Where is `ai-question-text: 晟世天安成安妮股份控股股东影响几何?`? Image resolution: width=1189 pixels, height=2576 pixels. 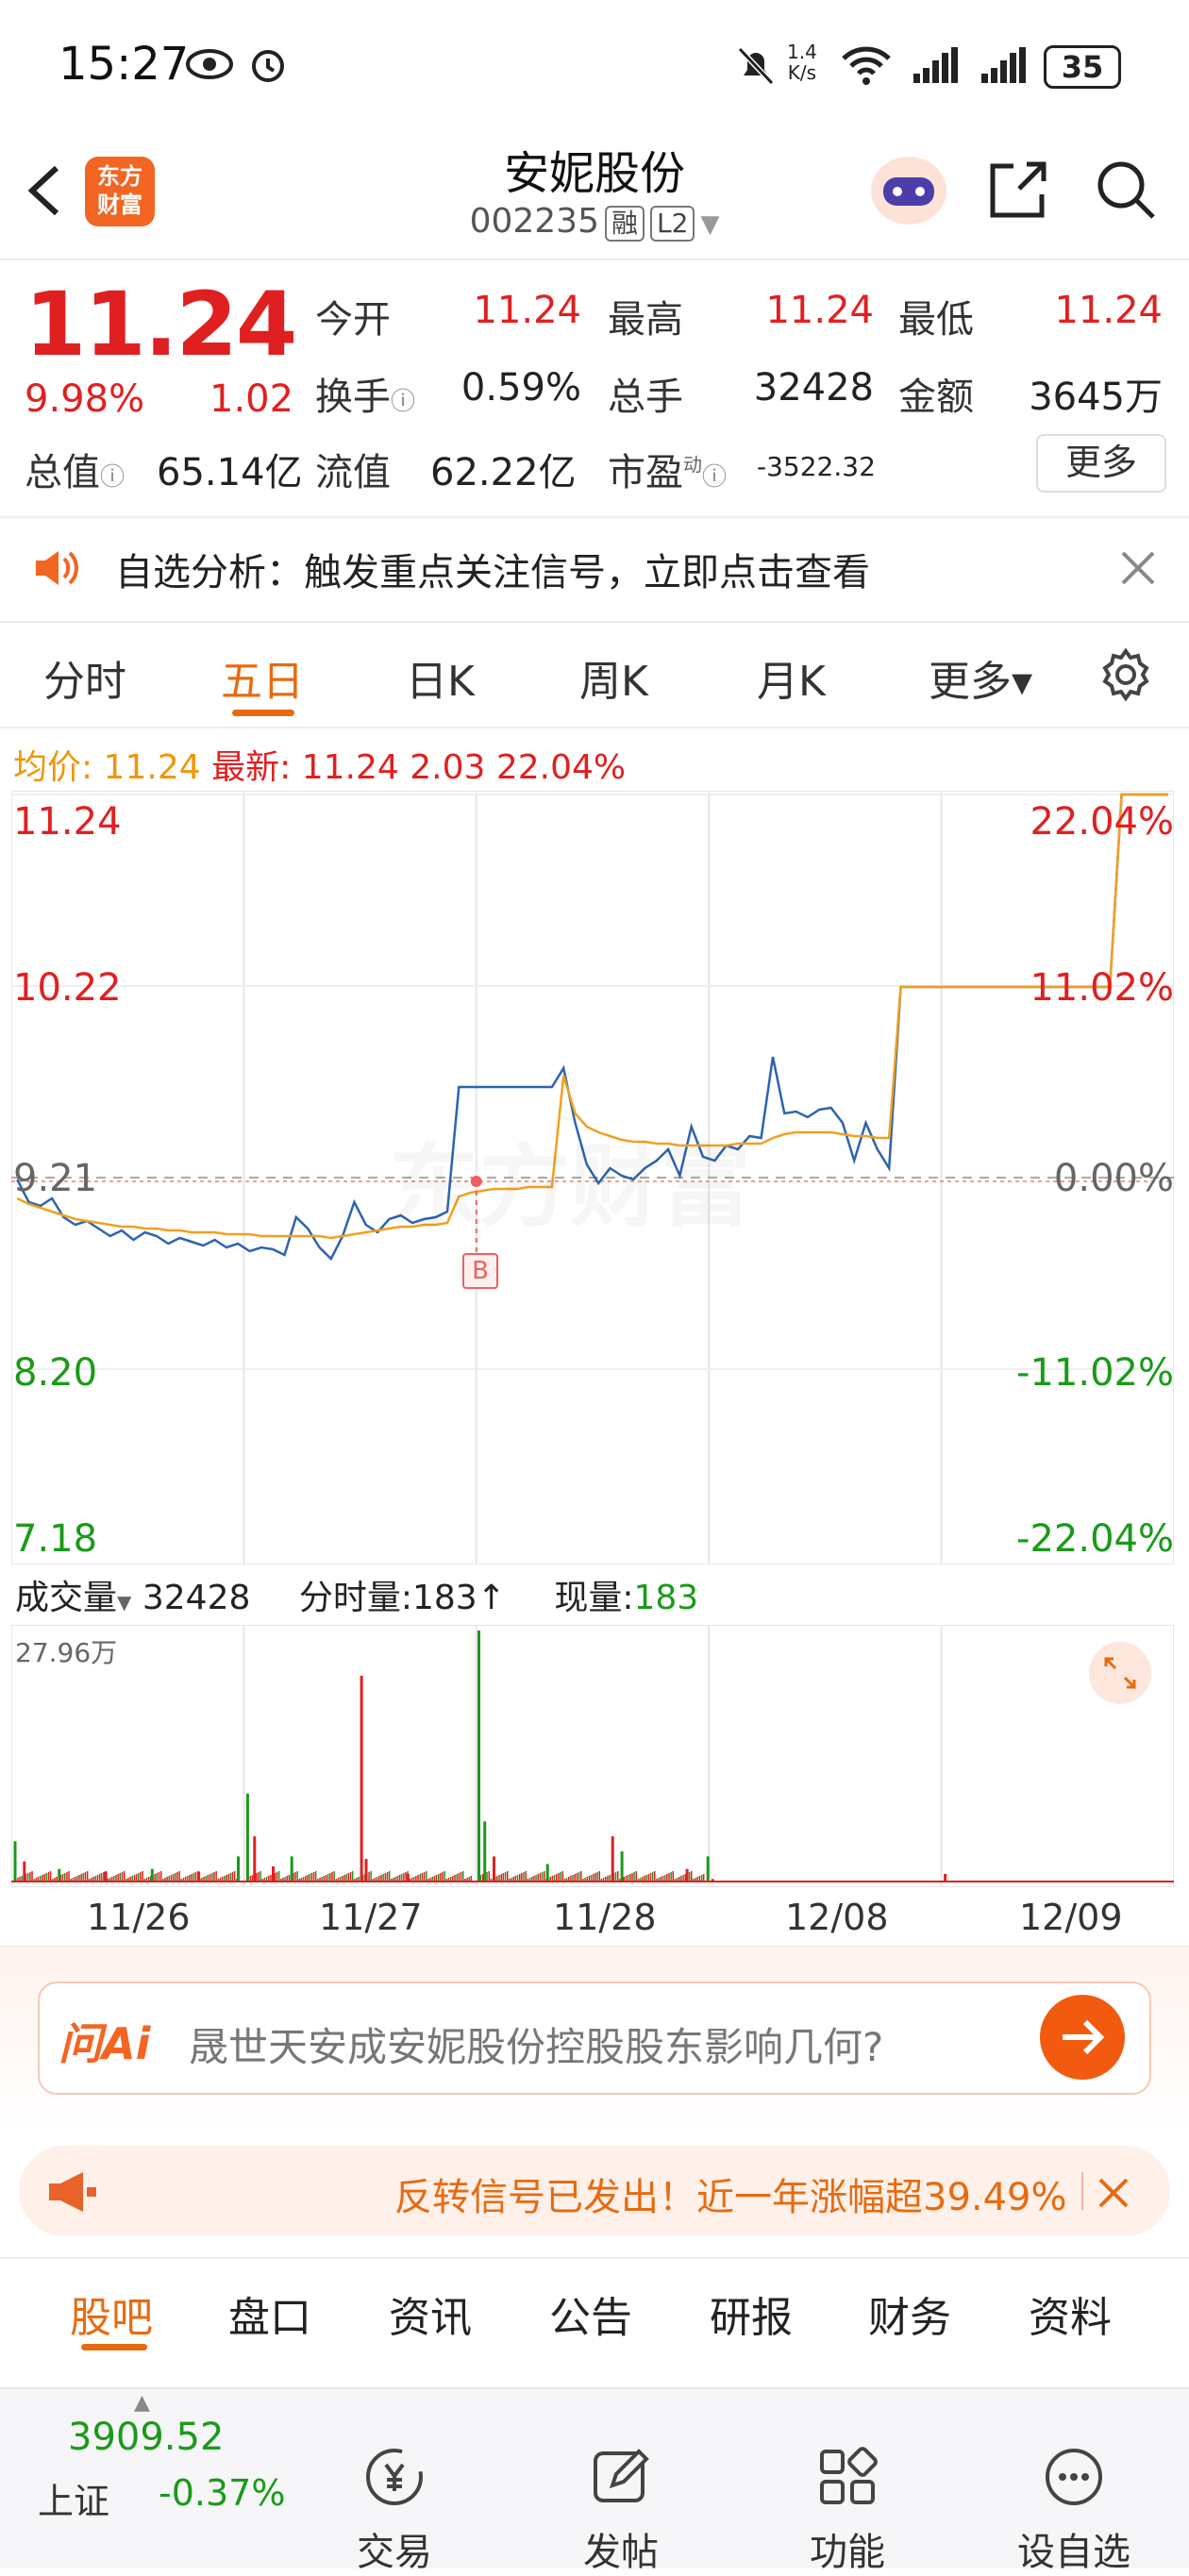 ai-question-text: 晟世天安成安妮股份控股股东影响几何? is located at coordinates (536, 2044).